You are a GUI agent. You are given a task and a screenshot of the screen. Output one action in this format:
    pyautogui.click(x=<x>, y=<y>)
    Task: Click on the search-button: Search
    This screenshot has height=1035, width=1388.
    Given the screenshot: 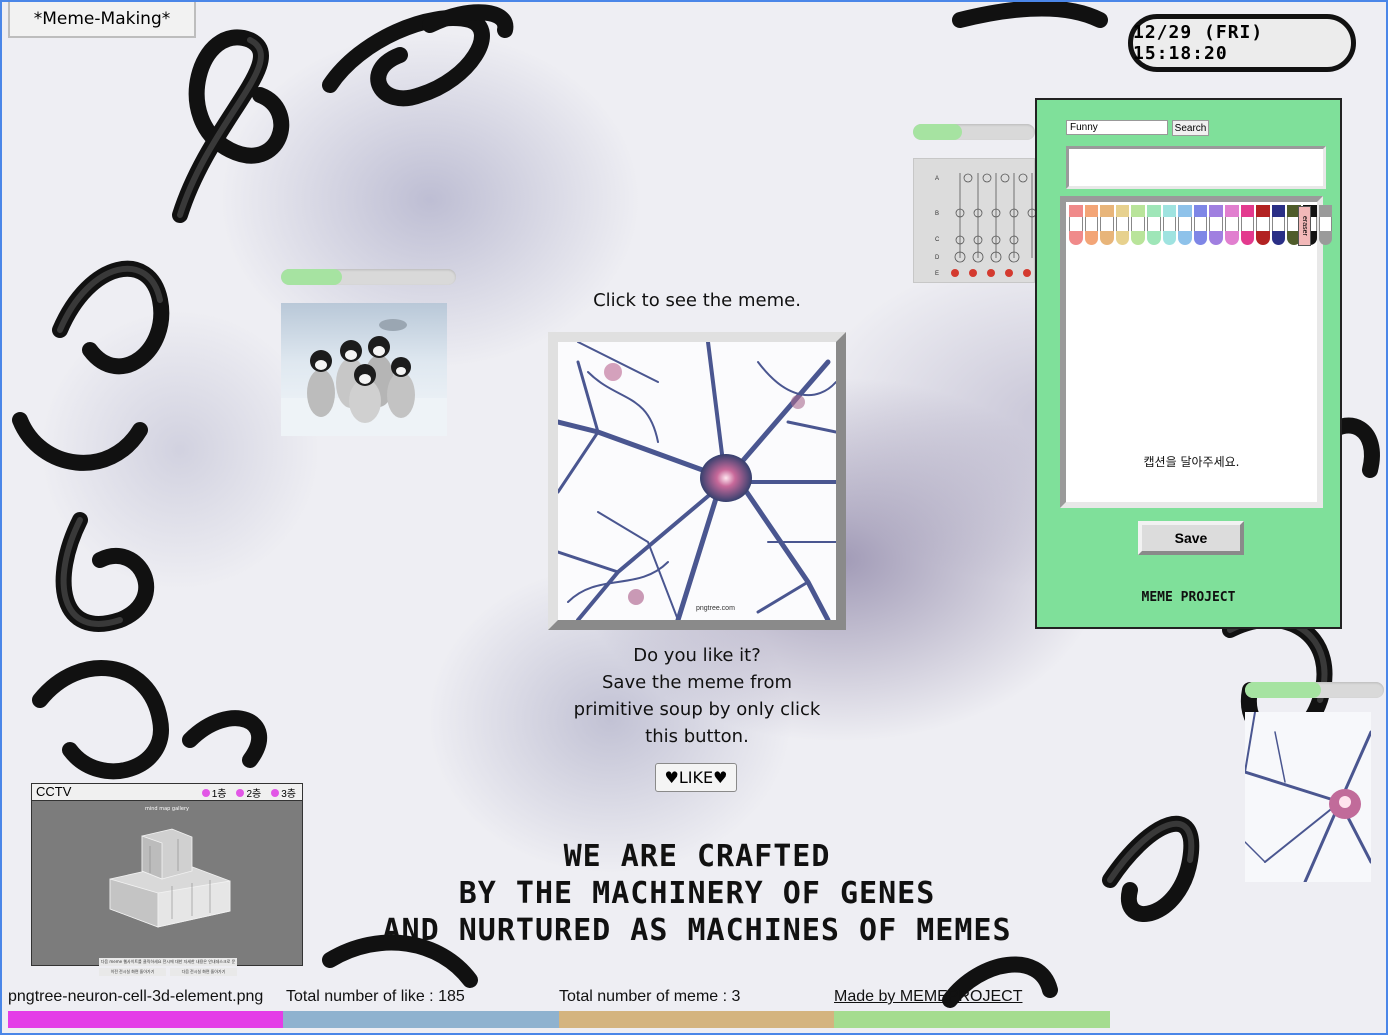 What is the action you would take?
    pyautogui.click(x=1190, y=128)
    